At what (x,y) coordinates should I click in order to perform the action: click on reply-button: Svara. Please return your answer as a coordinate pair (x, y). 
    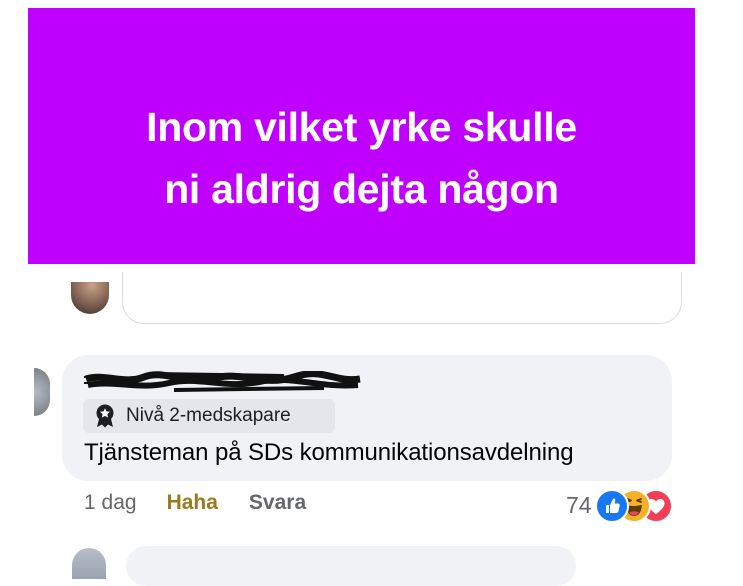
    Looking at the image, I should click on (277, 503).